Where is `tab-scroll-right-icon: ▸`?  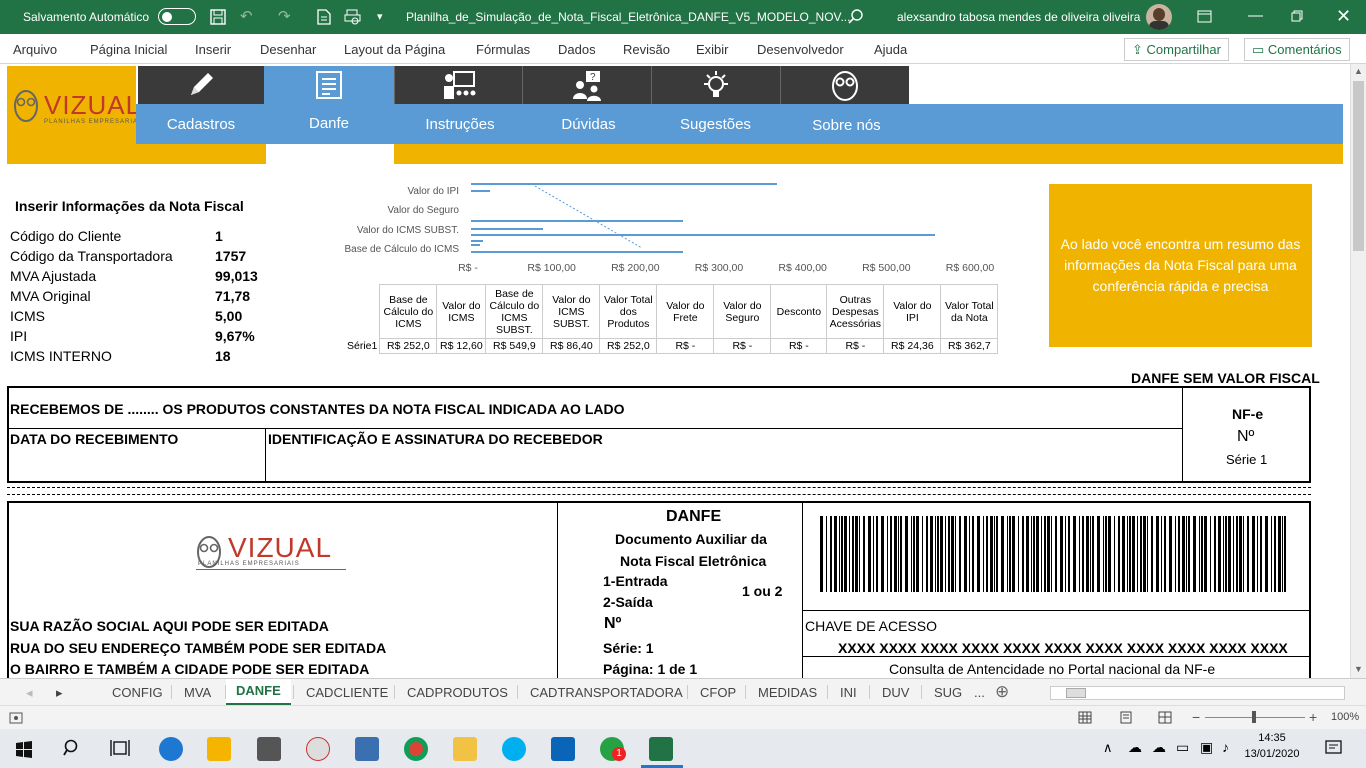 tab-scroll-right-icon: ▸ is located at coordinates (59, 693).